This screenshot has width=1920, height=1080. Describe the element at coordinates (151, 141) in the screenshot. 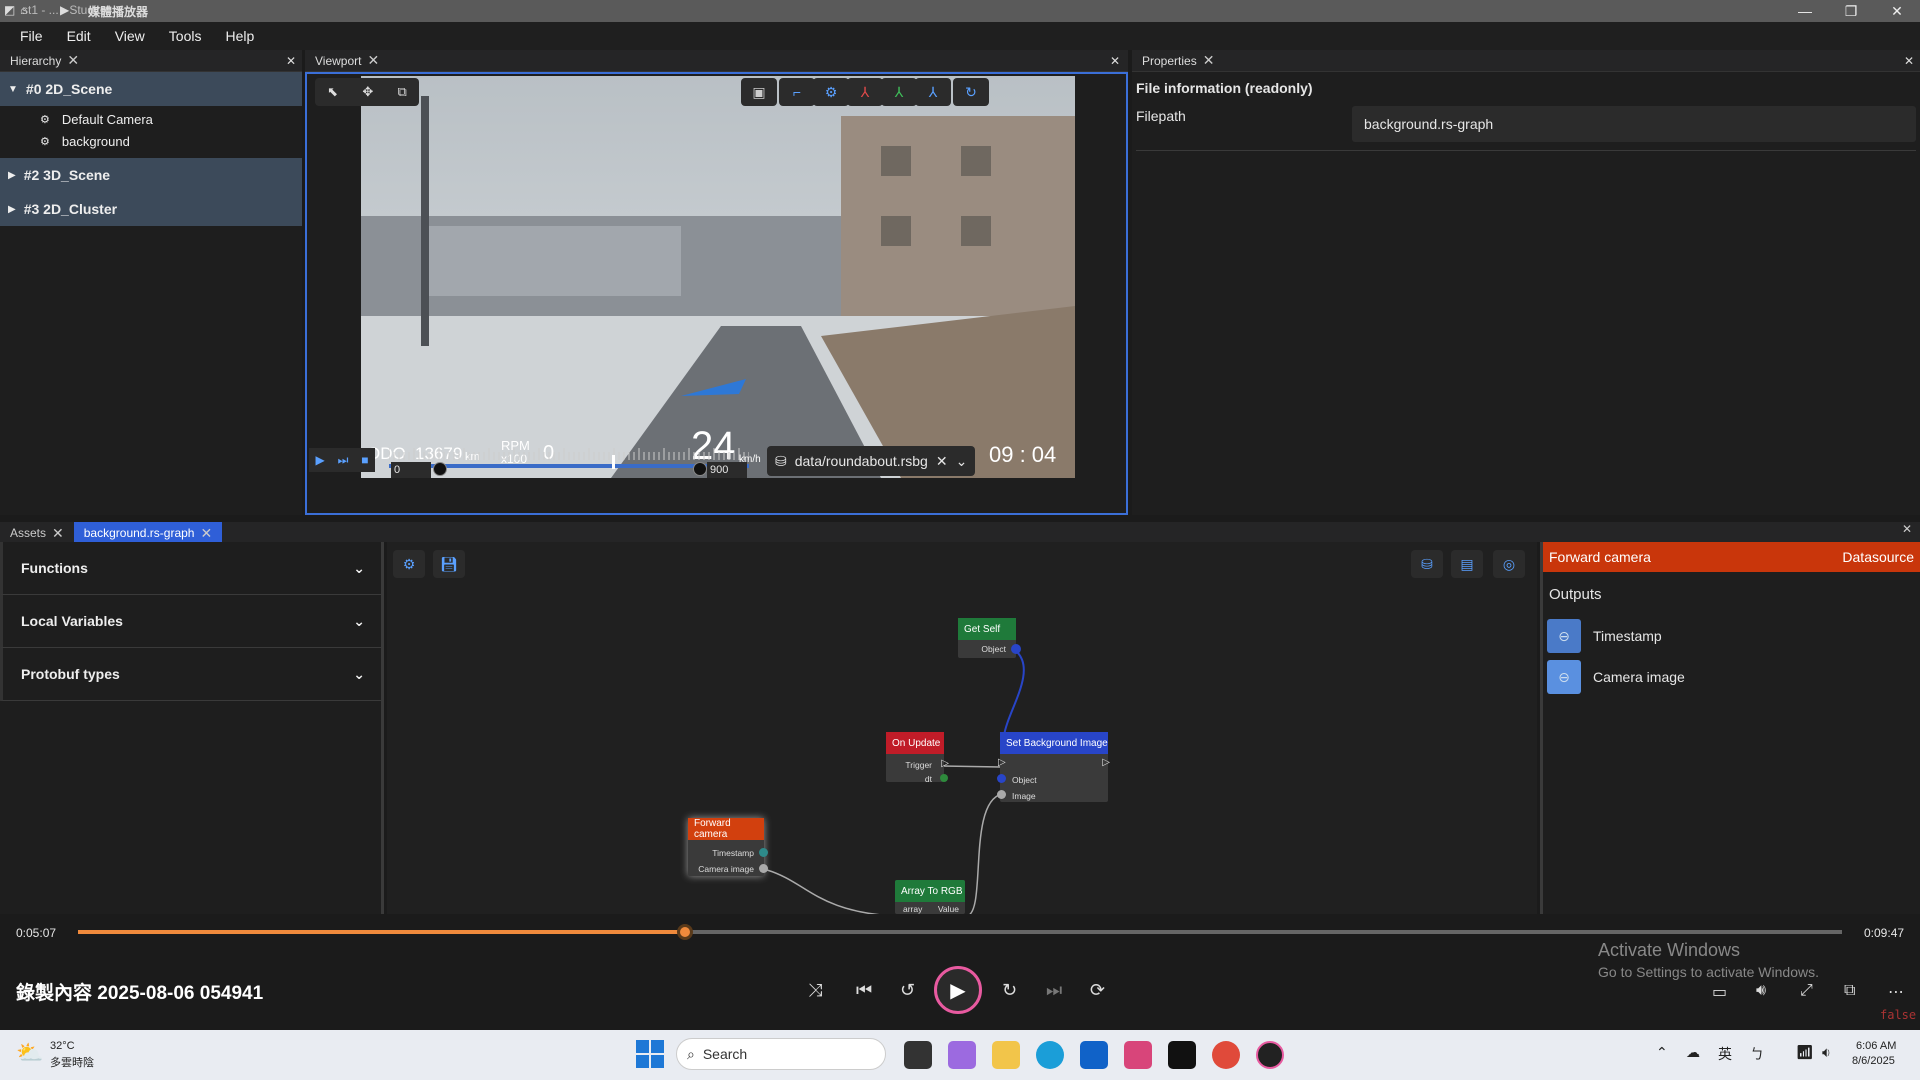

I see `hierarchy-item-background: ⚙ background` at that location.